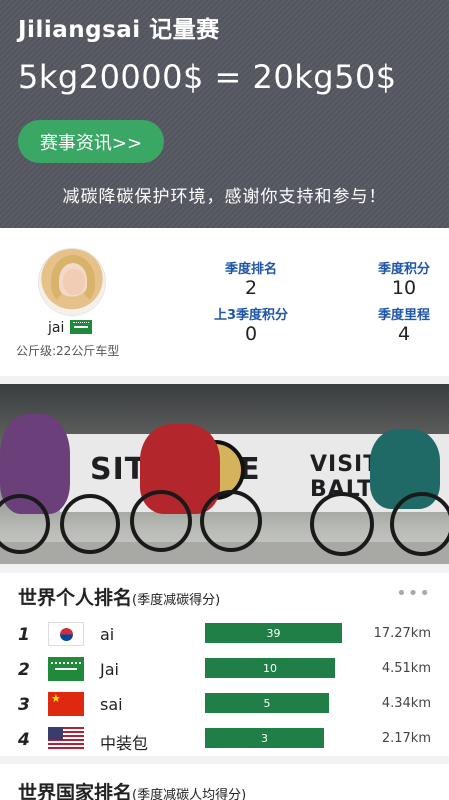  Describe the element at coordinates (189, 794) in the screenshot. I see `country-ranking-subtitle: (季度减碳人均得分)` at that location.